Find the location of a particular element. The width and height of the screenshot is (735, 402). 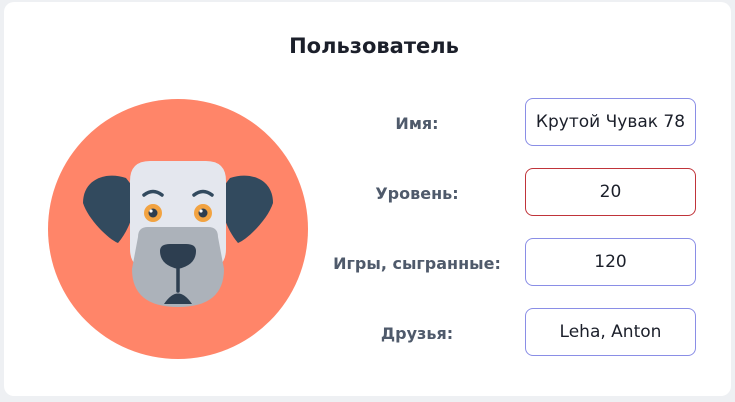

level-label: Уровень: is located at coordinates (417, 193).